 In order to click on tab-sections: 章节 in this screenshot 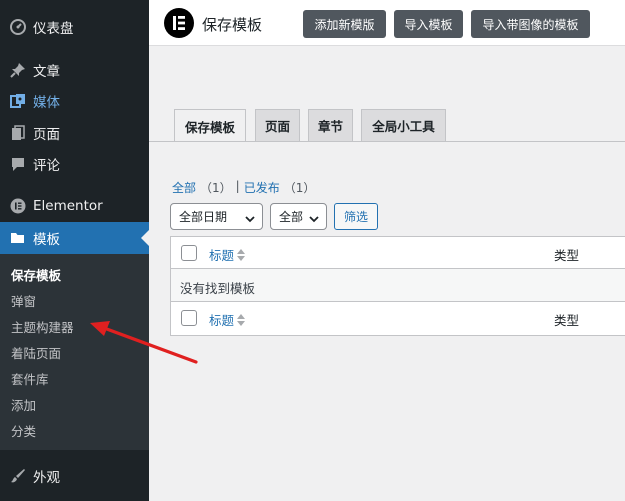, I will do `click(330, 125)`.